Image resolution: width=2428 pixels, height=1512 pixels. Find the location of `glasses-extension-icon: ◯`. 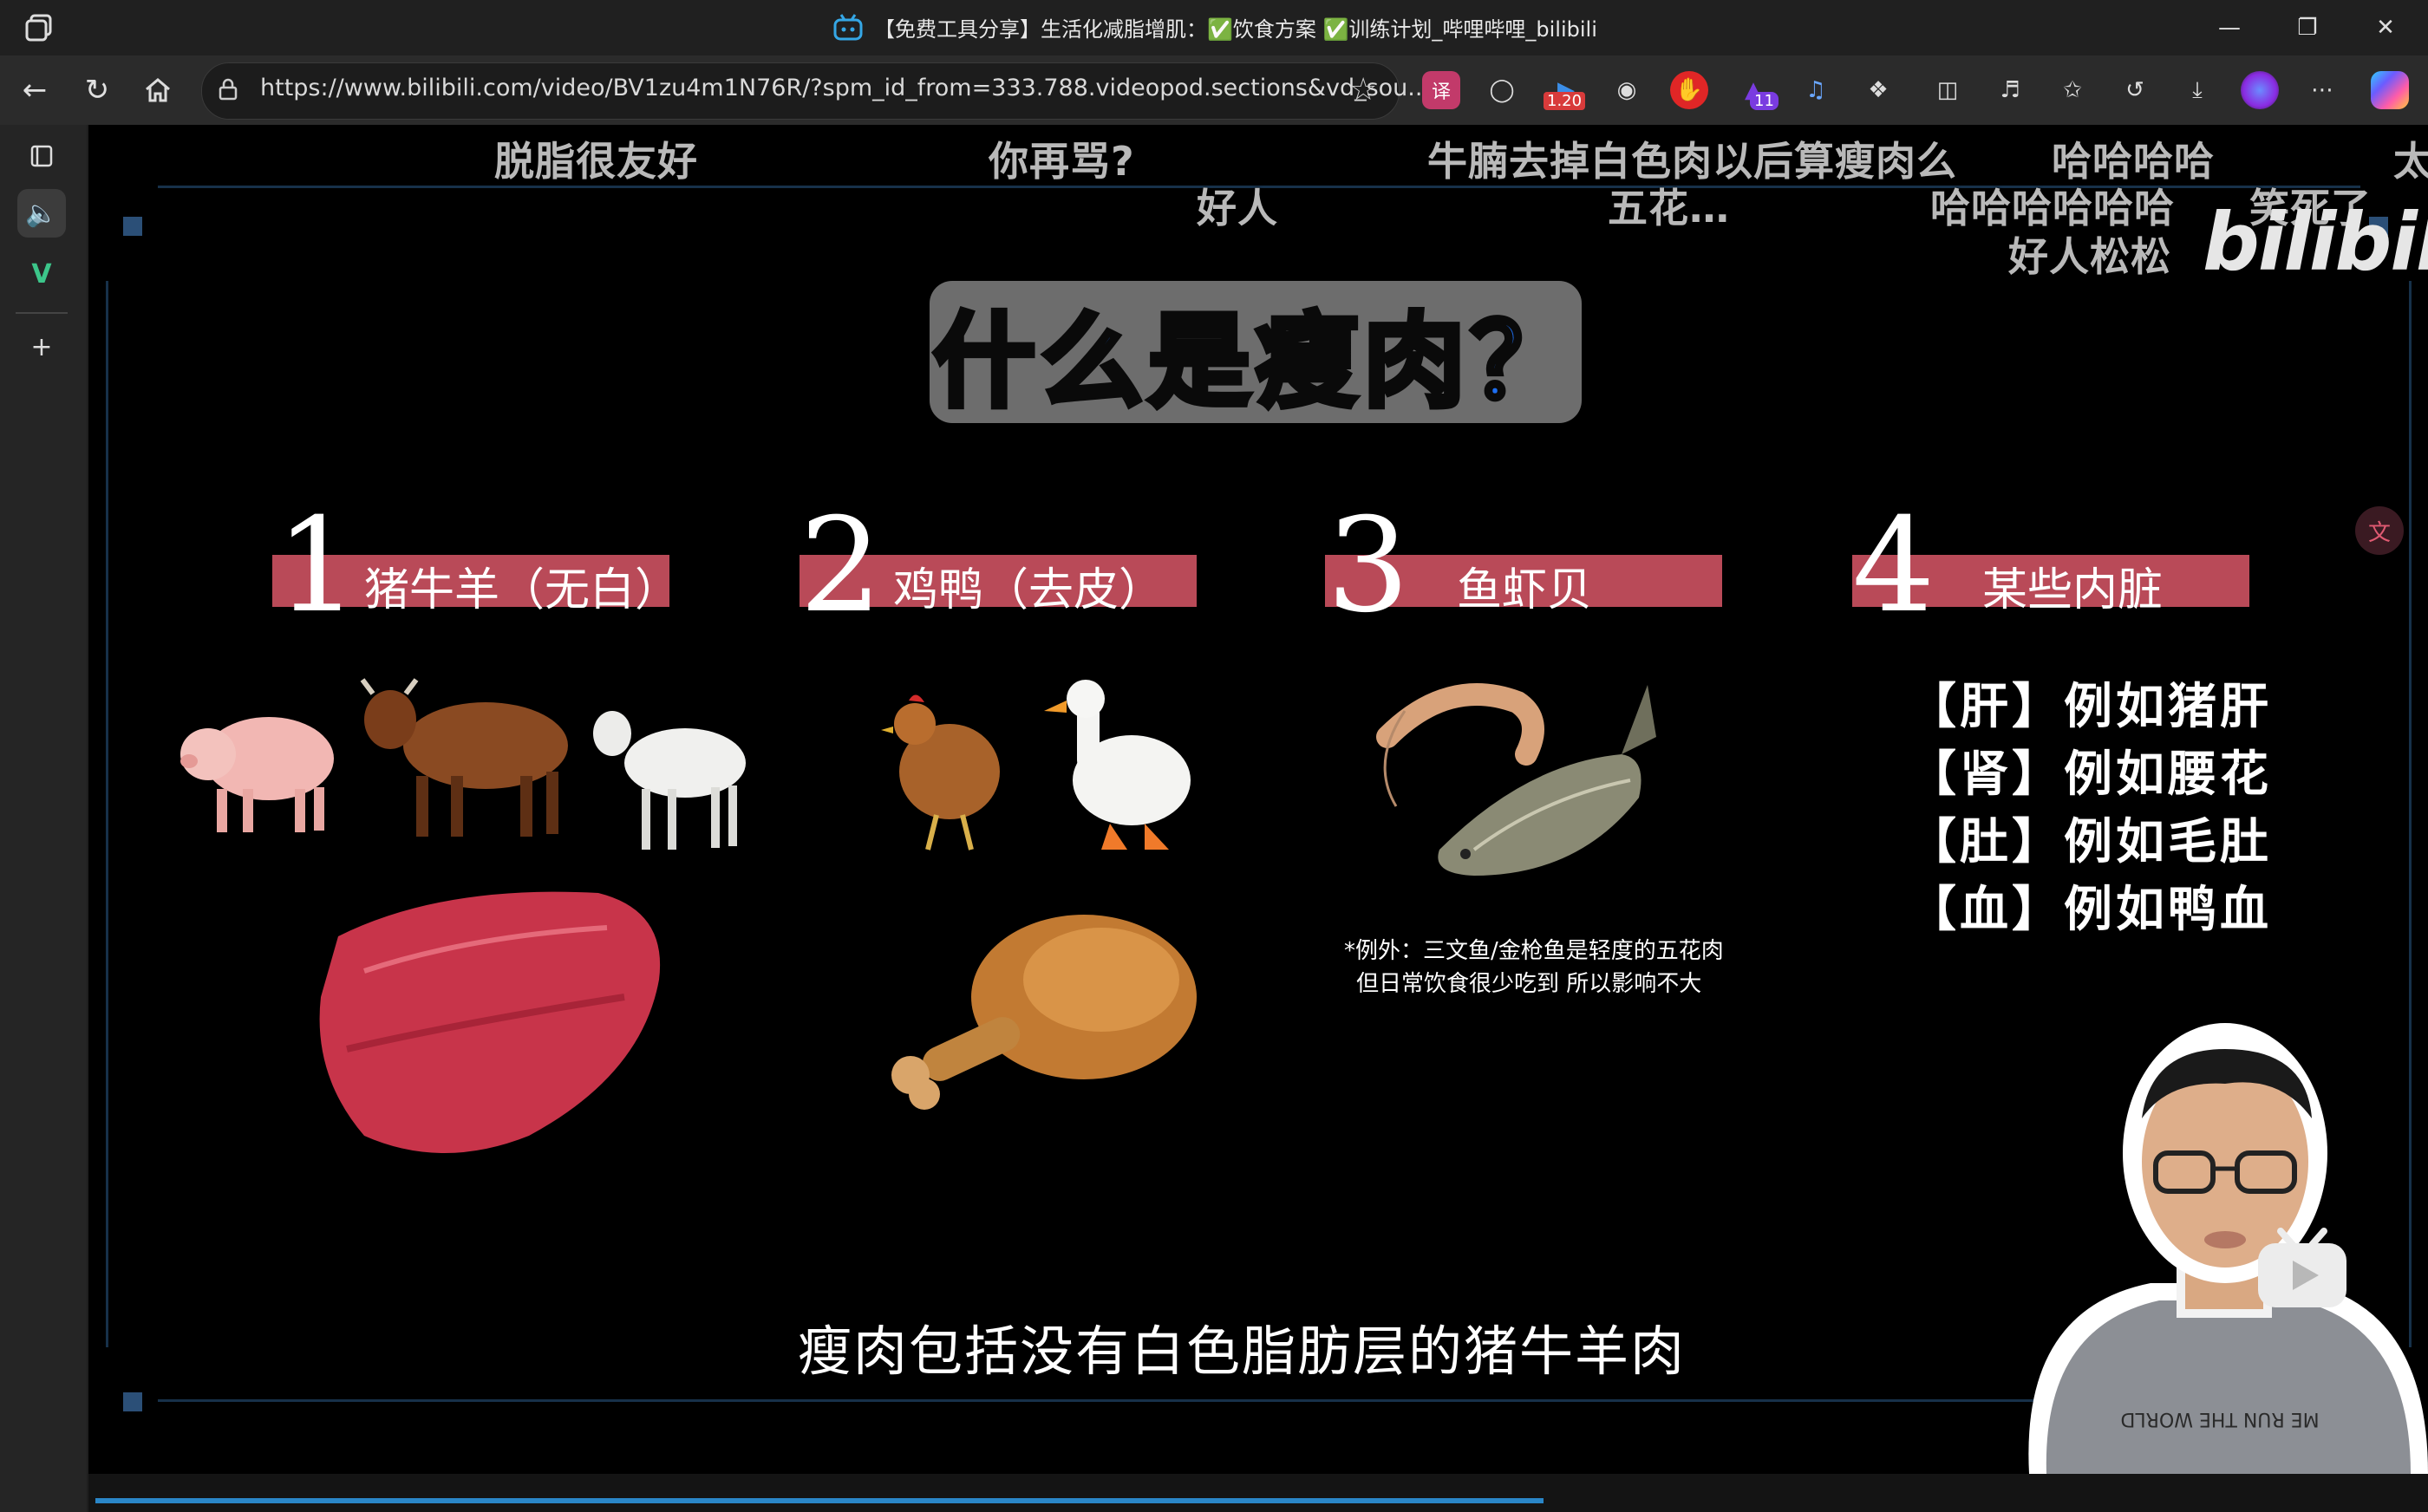

glasses-extension-icon: ◯ is located at coordinates (1502, 90).